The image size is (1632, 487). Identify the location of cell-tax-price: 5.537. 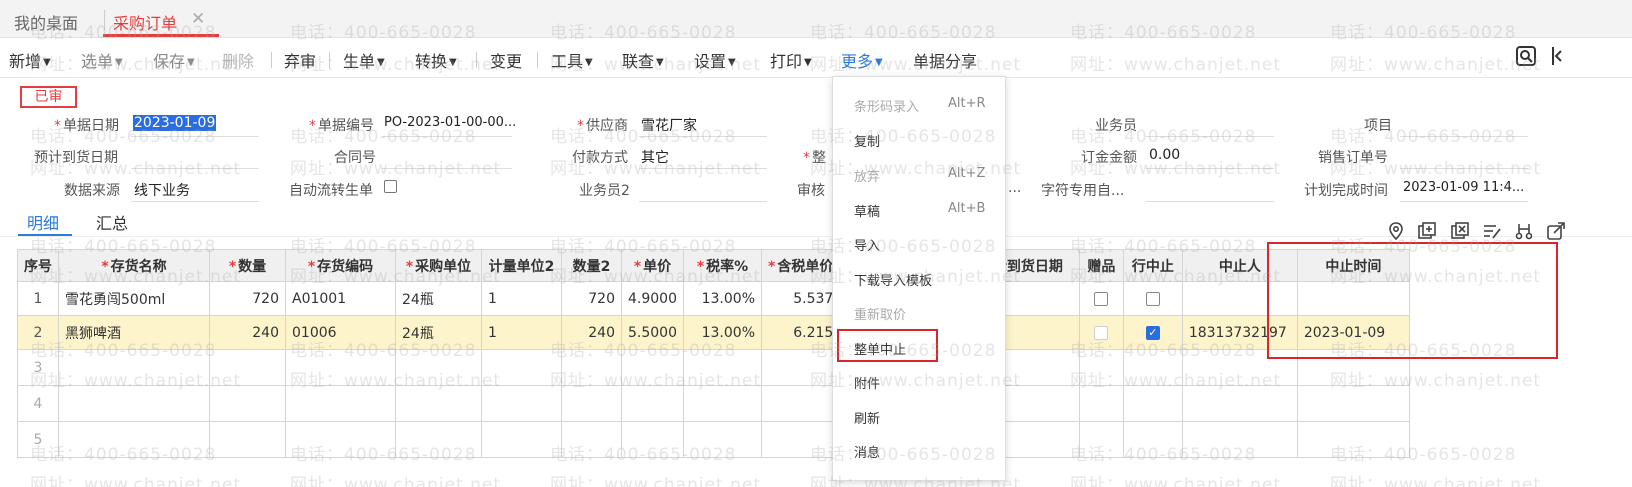
(800, 298).